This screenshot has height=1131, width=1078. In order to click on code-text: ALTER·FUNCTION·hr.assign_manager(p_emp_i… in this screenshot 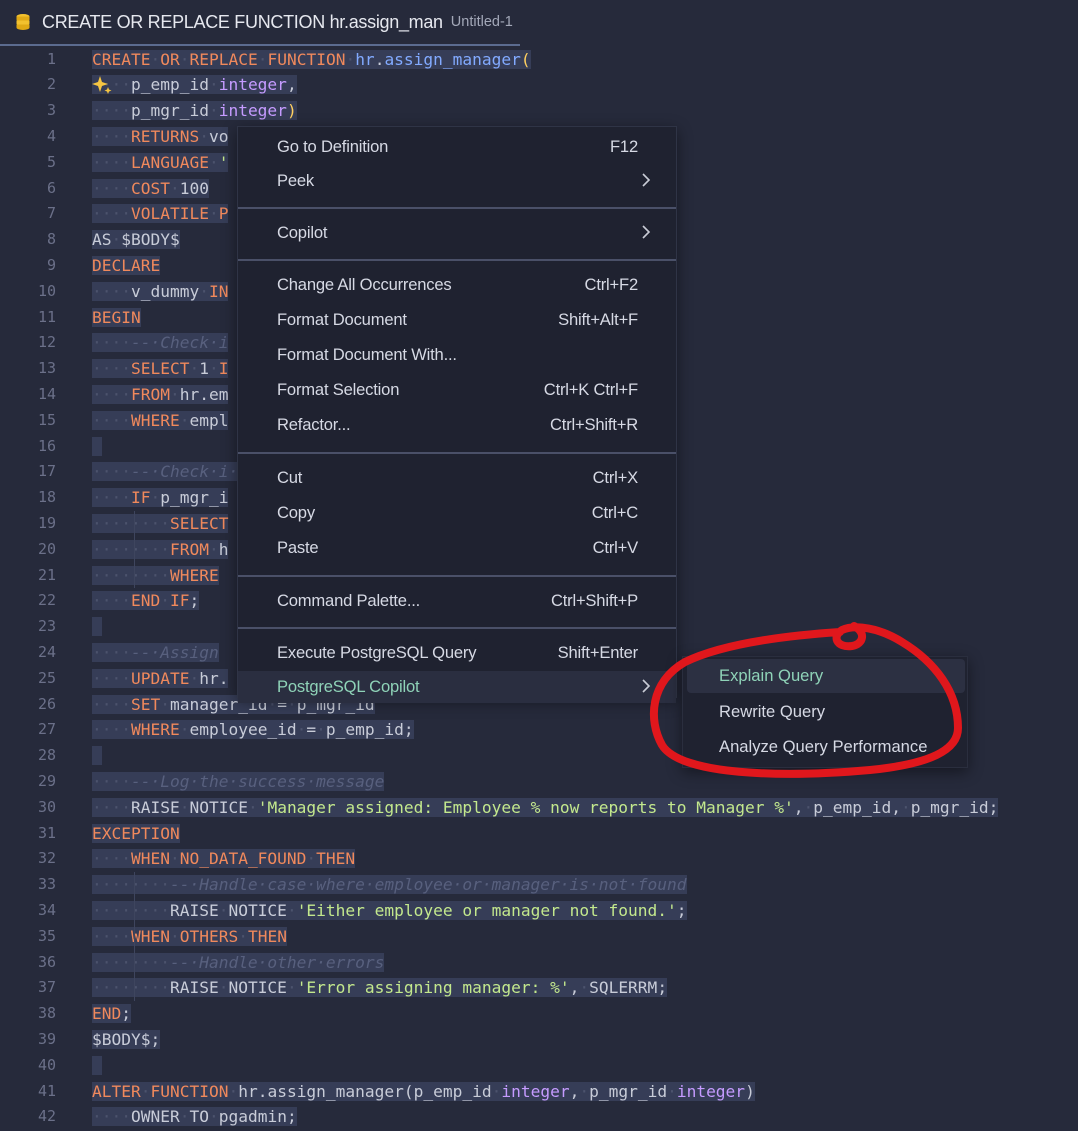, I will do `click(423, 1092)`.